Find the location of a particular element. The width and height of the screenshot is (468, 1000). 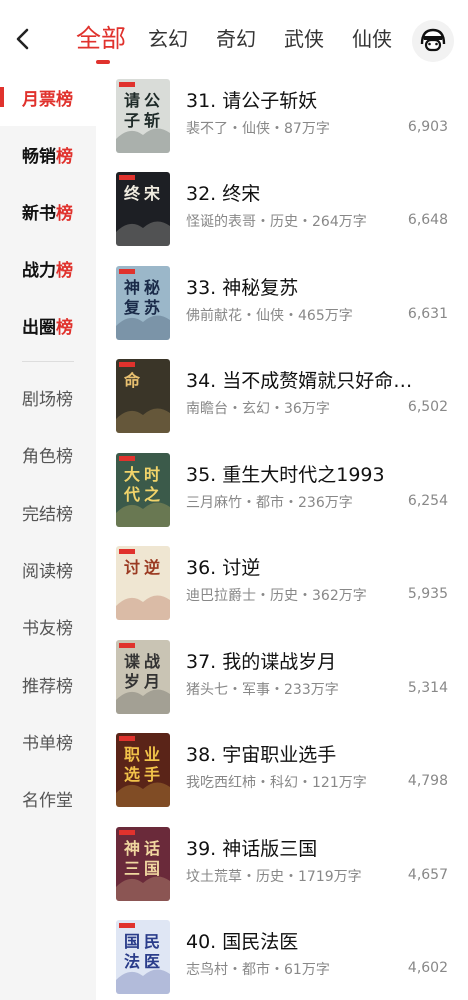

book-meta: 猪头七・军事・233万字 is located at coordinates (262, 690).